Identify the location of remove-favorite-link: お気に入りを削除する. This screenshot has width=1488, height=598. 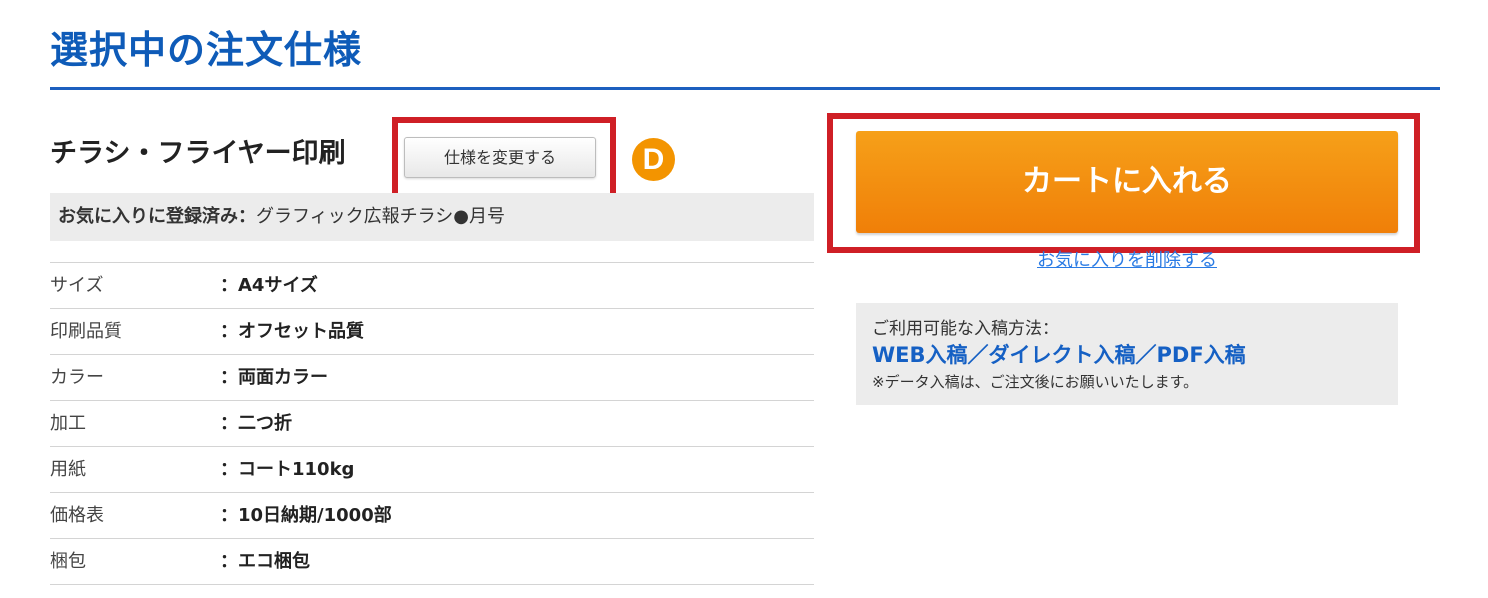
(1127, 261).